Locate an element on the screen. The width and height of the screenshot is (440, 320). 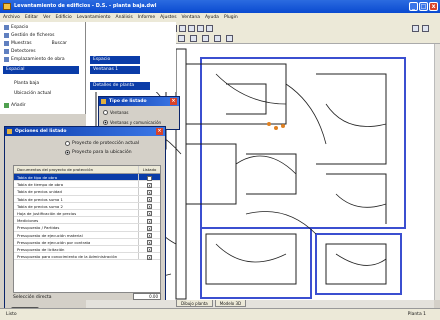
menu-levantamiento: Levantamiento is located at coordinates (94, 17).